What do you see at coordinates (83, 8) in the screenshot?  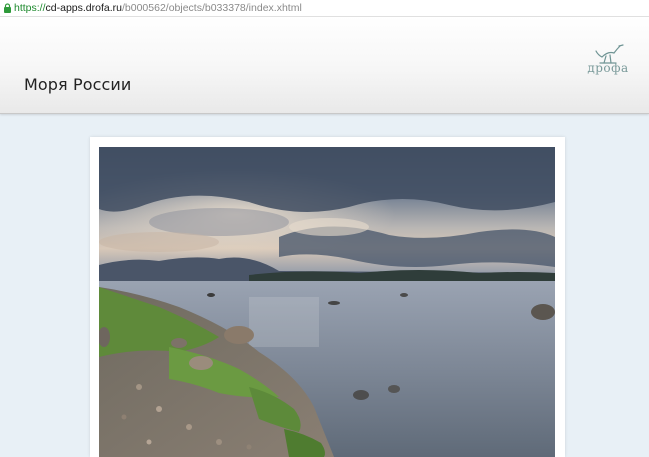 I see `url-host: cd-apps.drofa.ru` at bounding box center [83, 8].